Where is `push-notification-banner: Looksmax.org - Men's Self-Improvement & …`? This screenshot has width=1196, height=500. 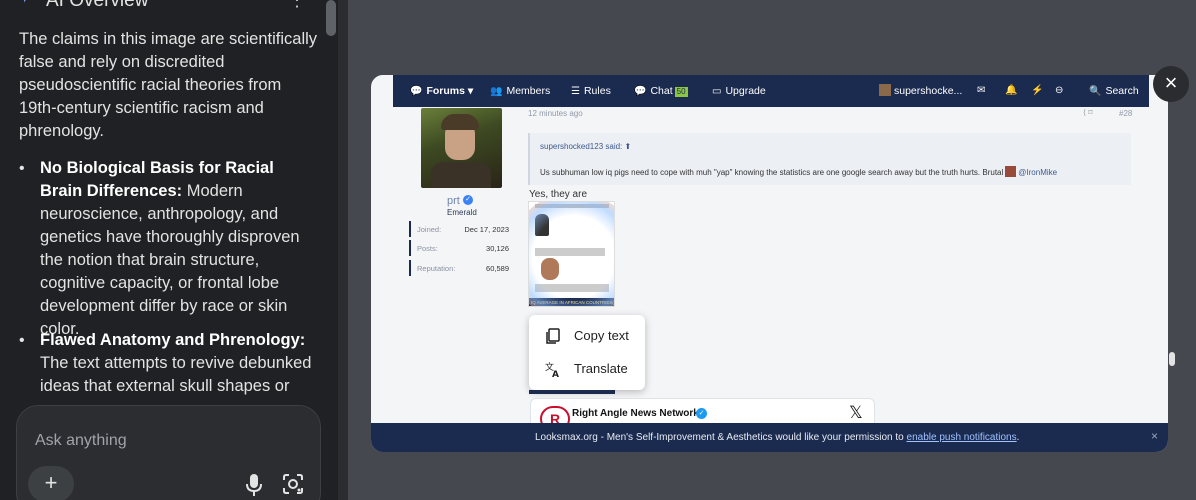 push-notification-banner: Looksmax.org - Men's Self-Improvement & … is located at coordinates (769, 437).